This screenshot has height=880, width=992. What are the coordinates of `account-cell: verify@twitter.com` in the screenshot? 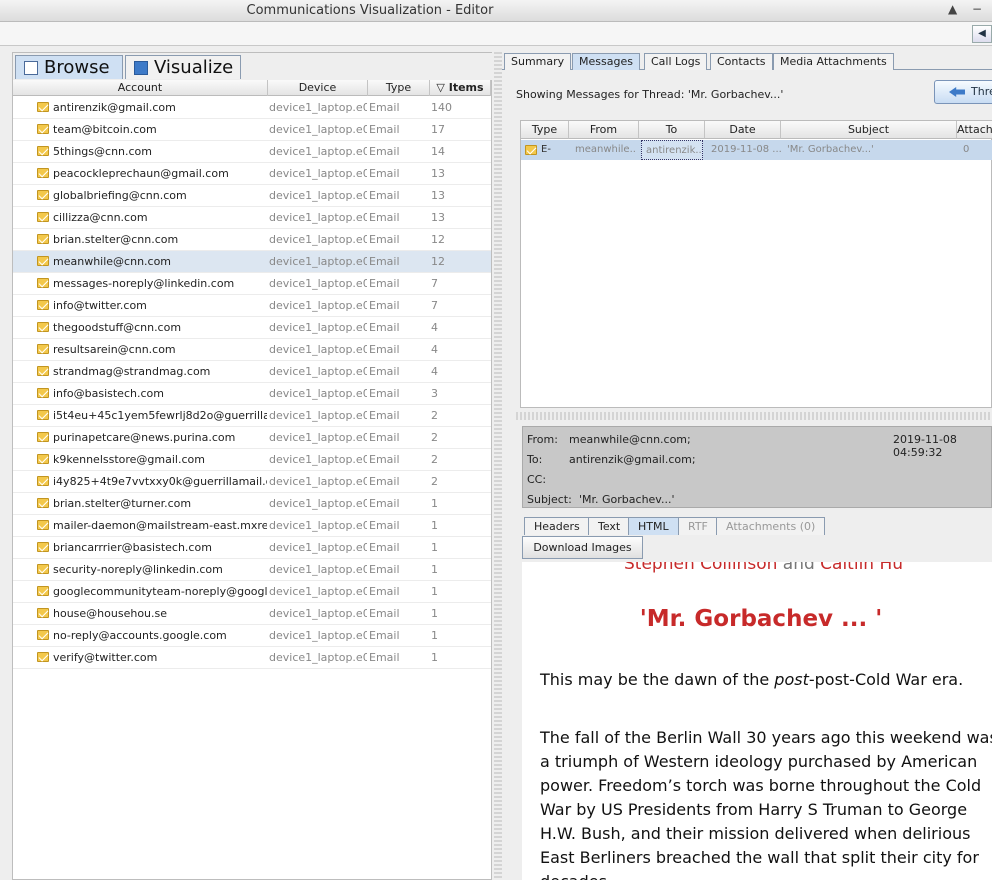 It's located at (105, 657).